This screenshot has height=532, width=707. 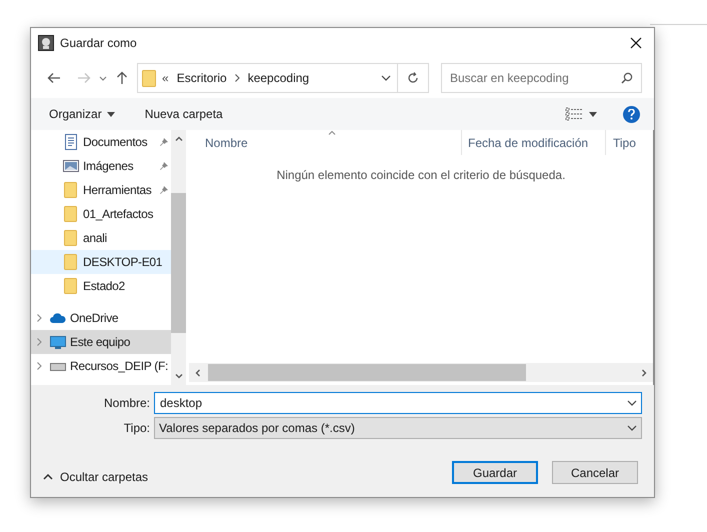 What do you see at coordinates (48, 477) in the screenshot?
I see `chevron-up-icon` at bounding box center [48, 477].